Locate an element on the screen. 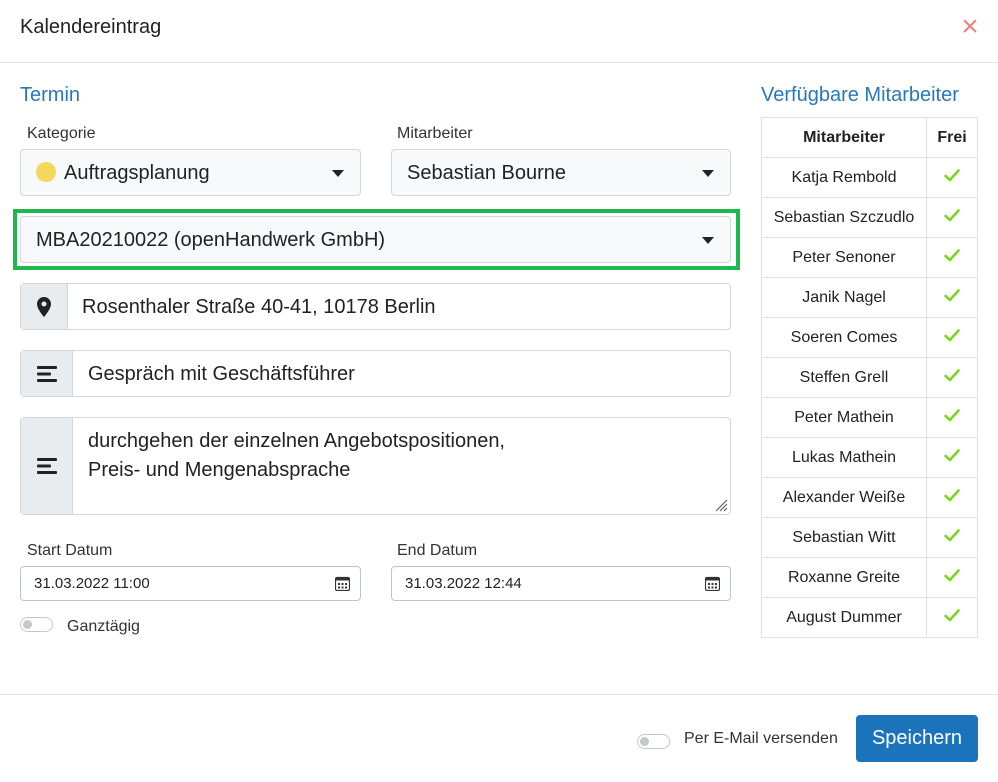  staff-name: Peter Senoner is located at coordinates (844, 257).